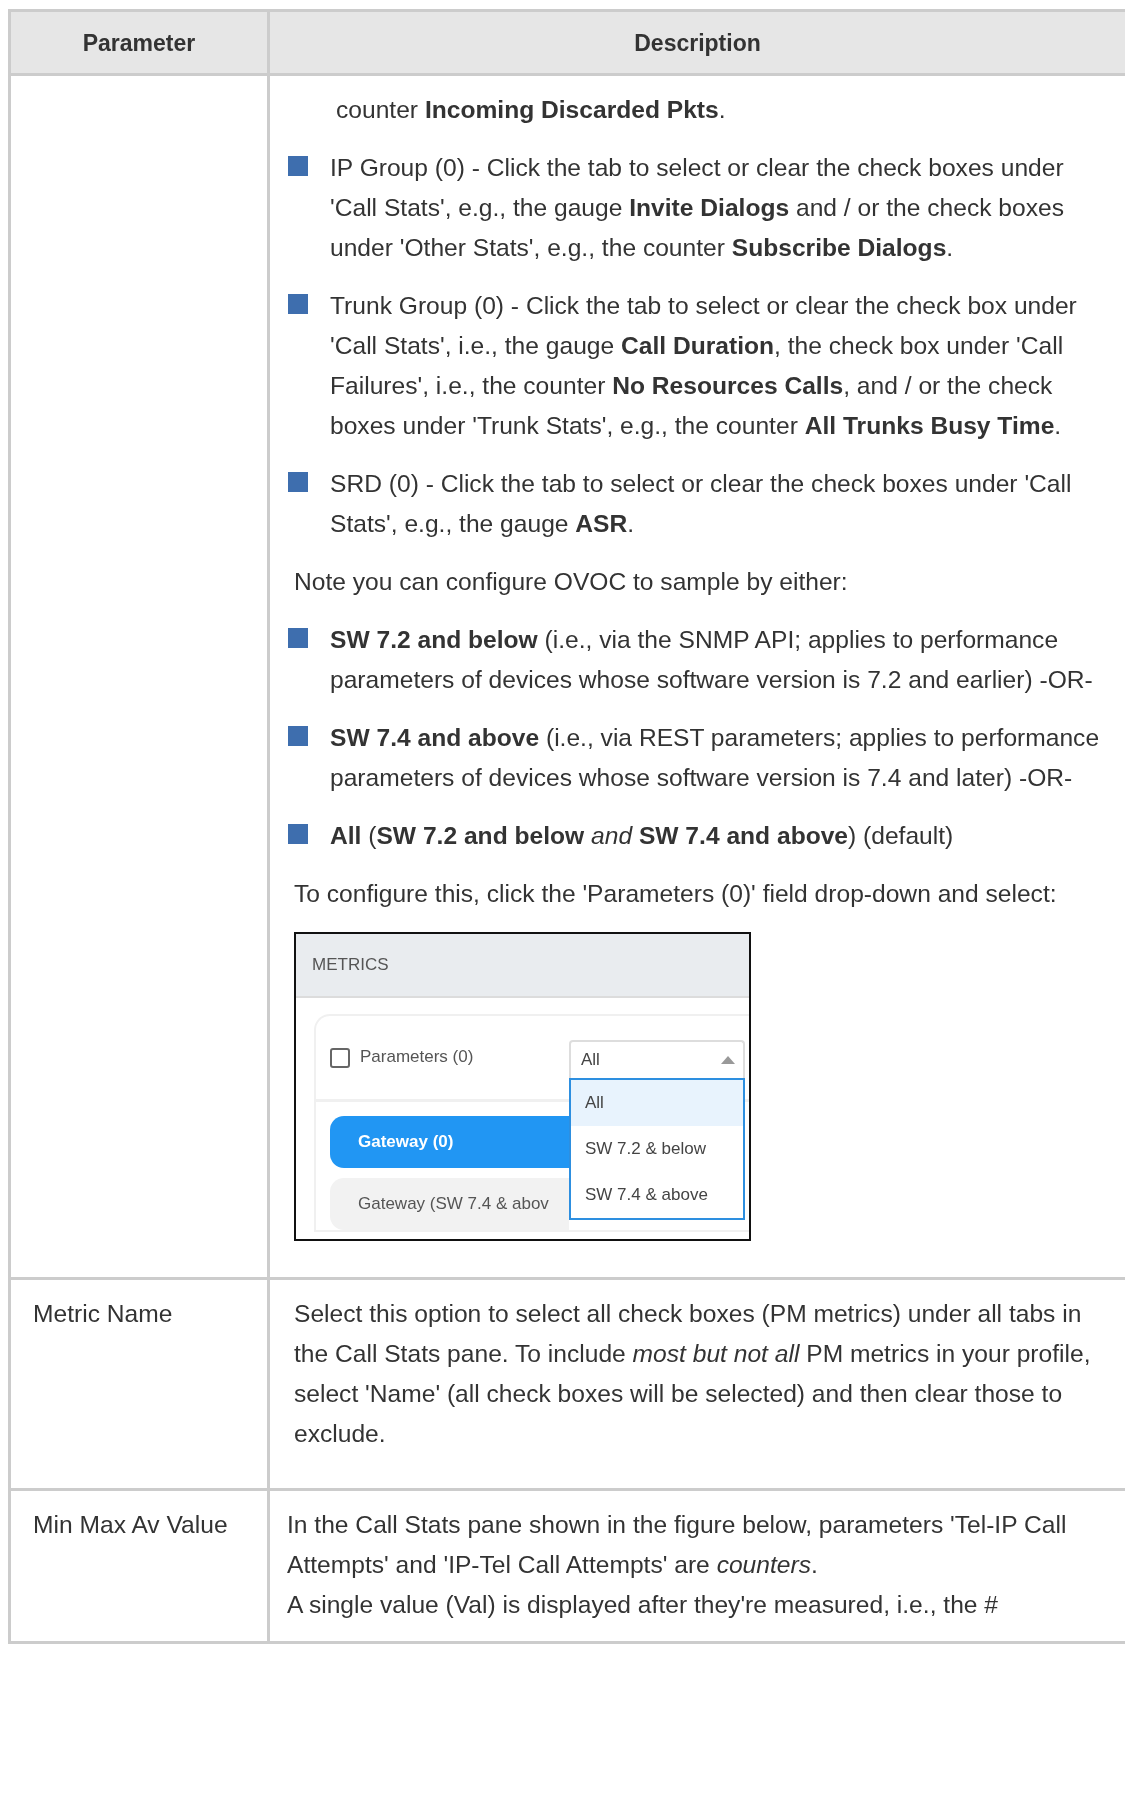 This screenshot has width=1125, height=1807. What do you see at coordinates (340, 1057) in the screenshot?
I see `checkbox` at bounding box center [340, 1057].